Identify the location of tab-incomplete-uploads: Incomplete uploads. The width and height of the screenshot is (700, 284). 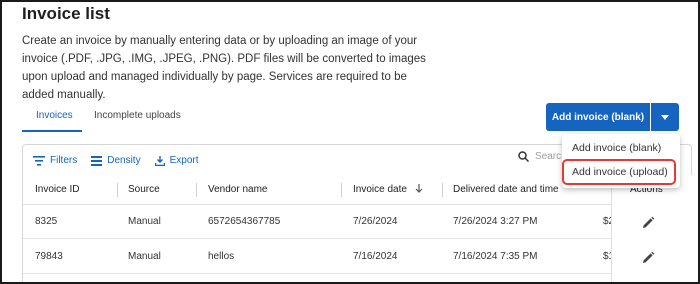
(137, 115).